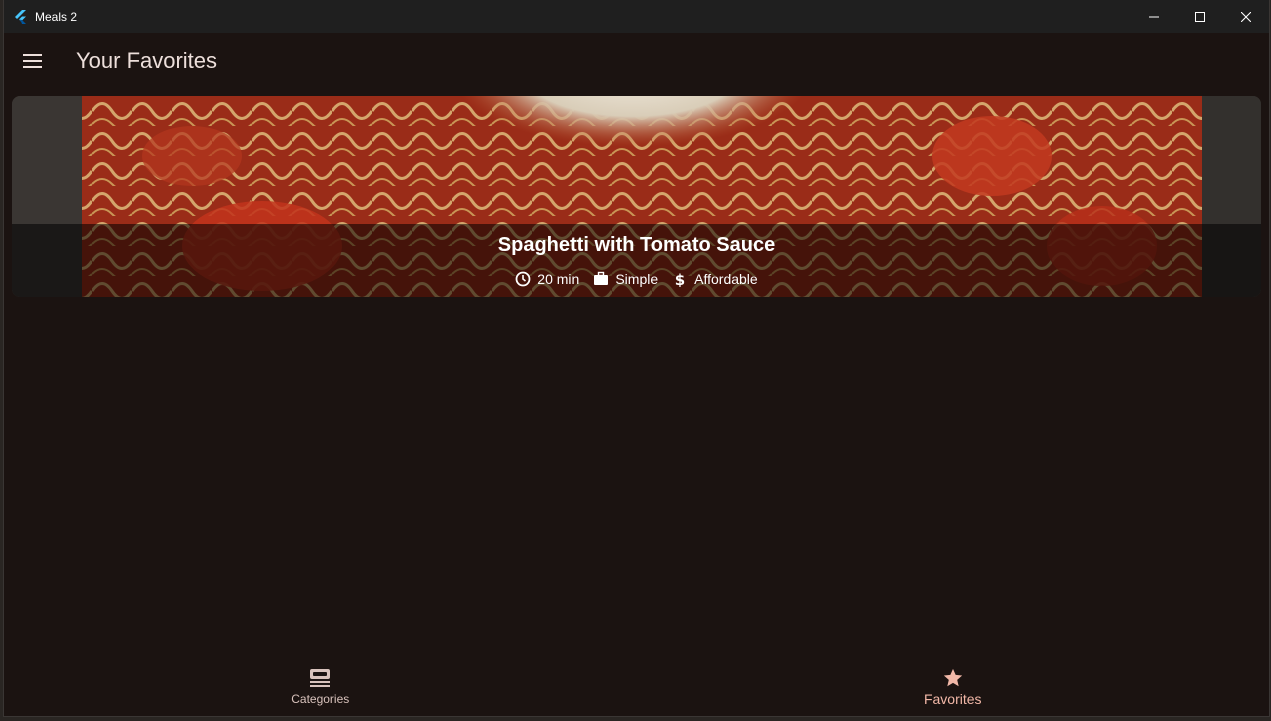  Describe the element at coordinates (523, 279) in the screenshot. I see `schedule-icon` at that location.